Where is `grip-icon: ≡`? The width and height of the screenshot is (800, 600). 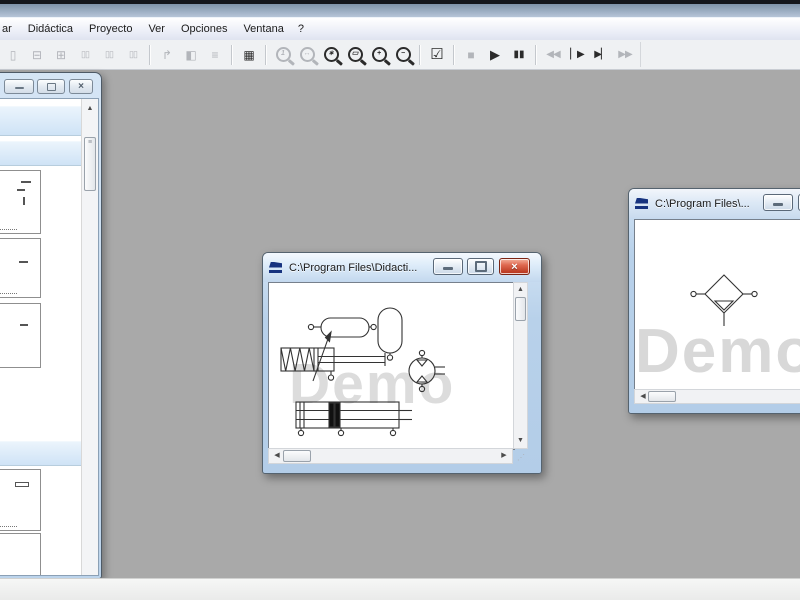 grip-icon: ≡ is located at coordinates (90, 142).